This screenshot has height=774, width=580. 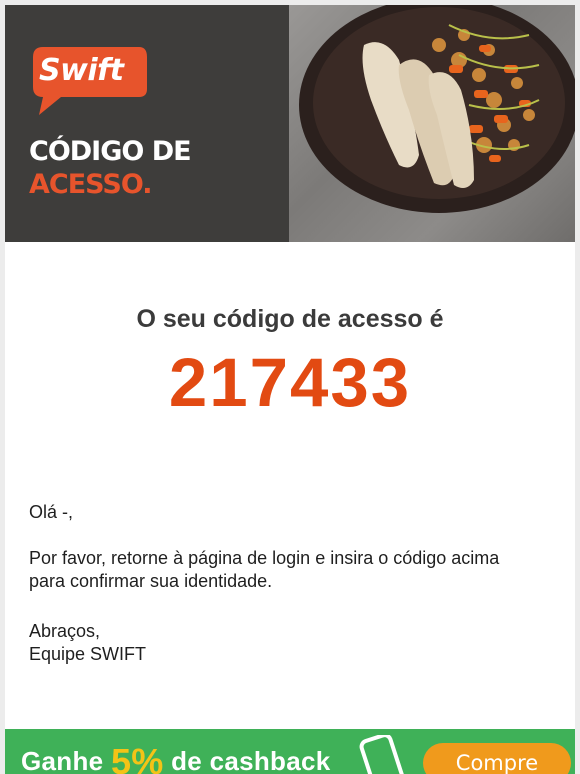 I want to click on cashback-banner: Ganhe 5% de cashback Compre Agora, so click(x=290, y=751).